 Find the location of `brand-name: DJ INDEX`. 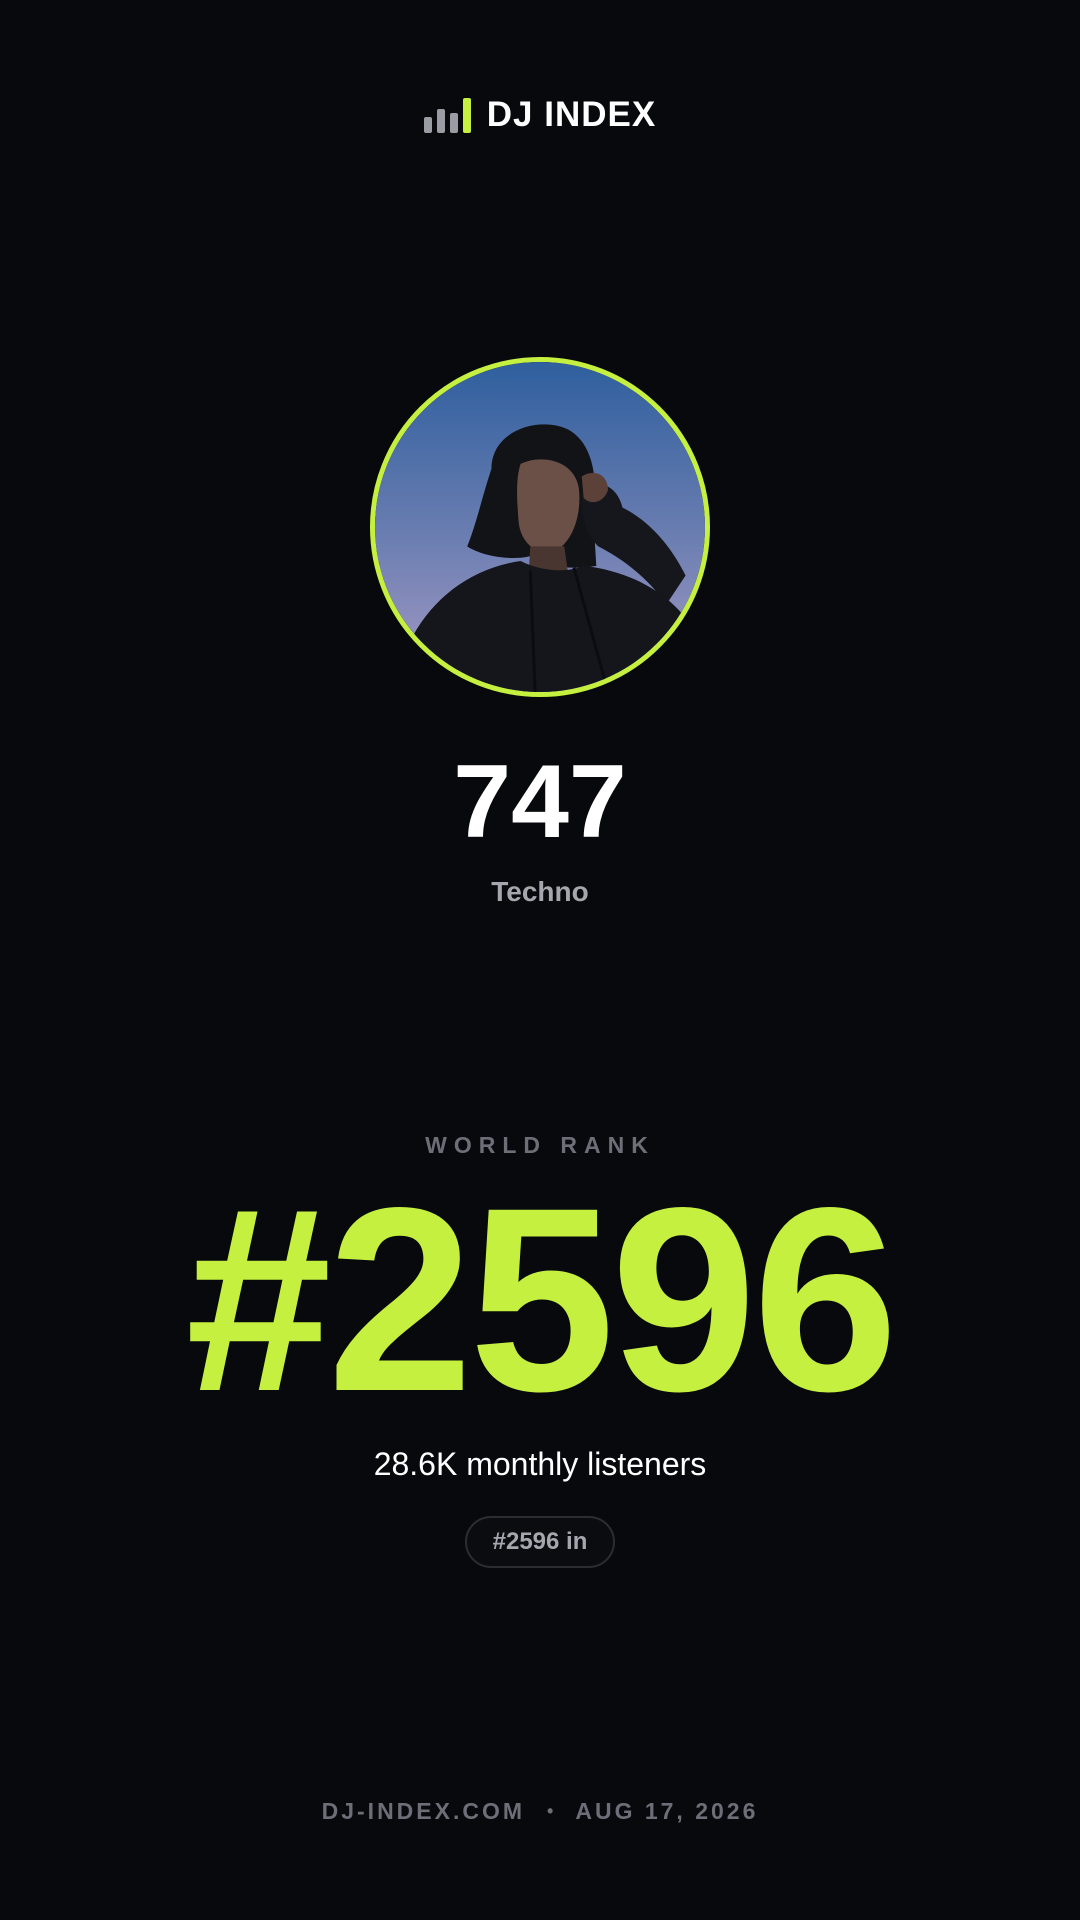

brand-name: DJ INDEX is located at coordinates (571, 114).